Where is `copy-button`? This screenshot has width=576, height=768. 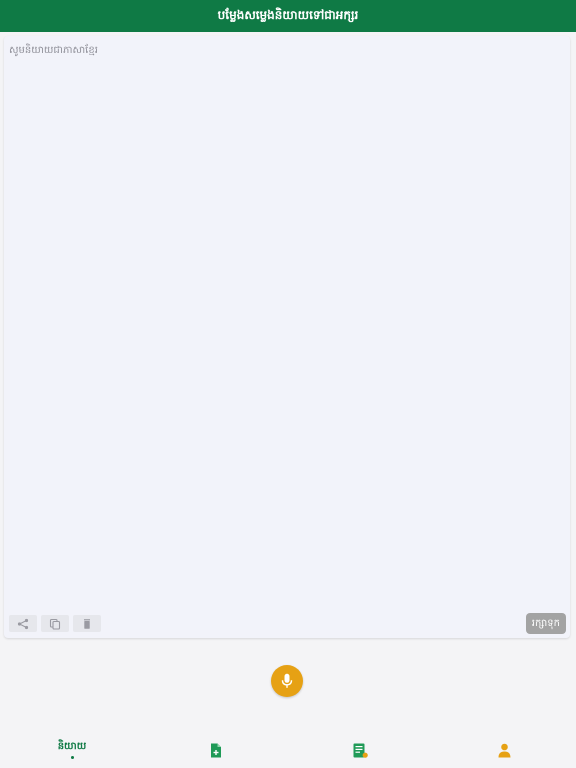
copy-button is located at coordinates (55, 623).